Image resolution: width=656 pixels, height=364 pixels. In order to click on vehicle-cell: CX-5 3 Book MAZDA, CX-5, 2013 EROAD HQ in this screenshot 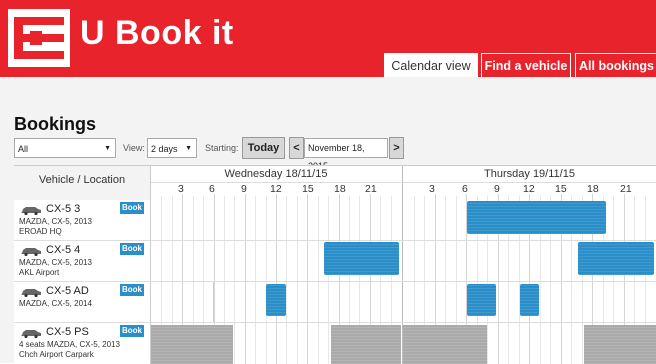, I will do `click(82, 220)`.